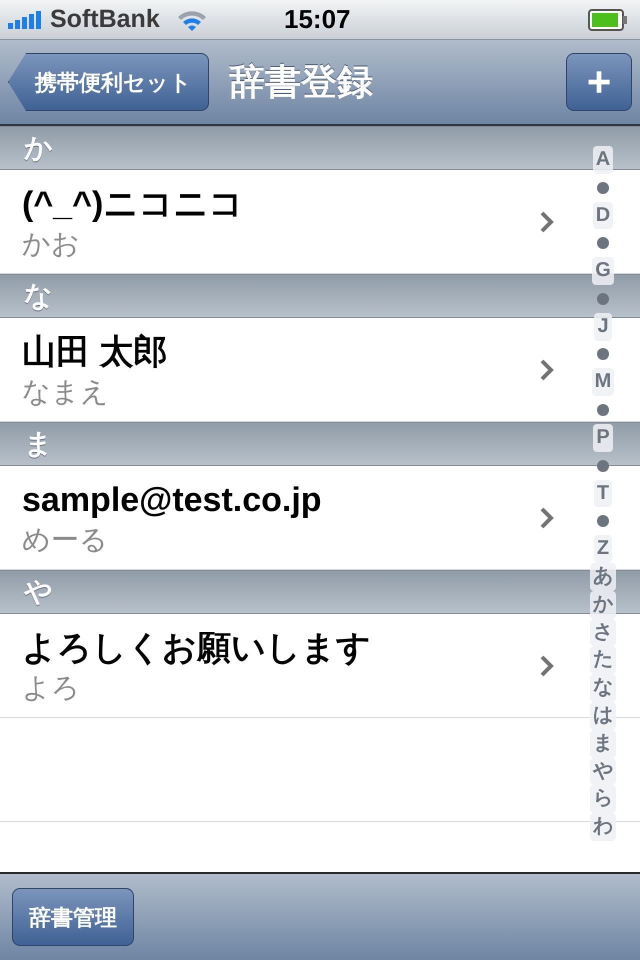 The height and width of the screenshot is (960, 640). I want to click on index-letter: あ, so click(603, 576).